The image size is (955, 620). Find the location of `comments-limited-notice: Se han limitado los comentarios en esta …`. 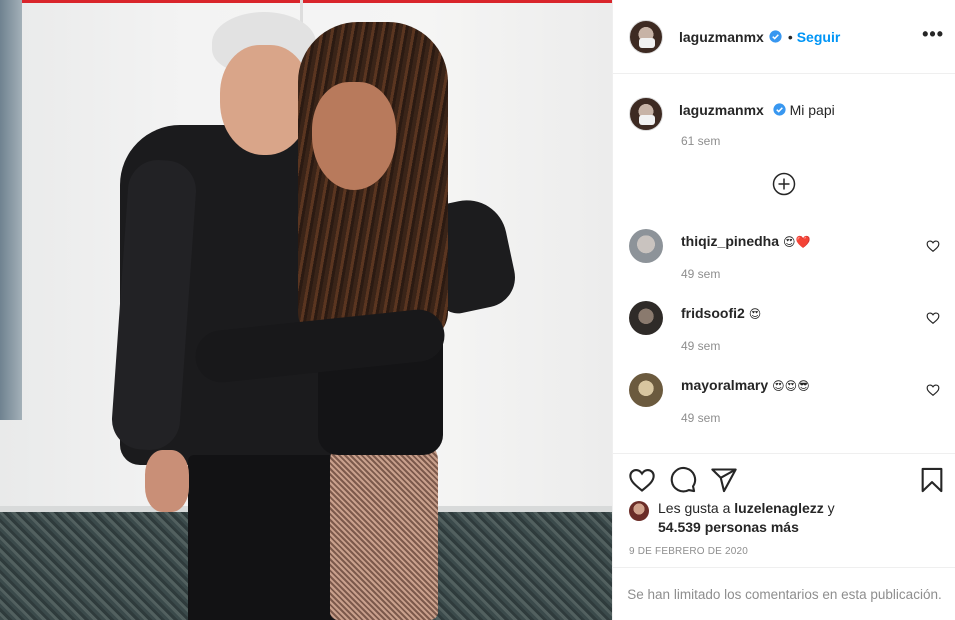

comments-limited-notice: Se han limitado los comentarios en esta … is located at coordinates (784, 593).